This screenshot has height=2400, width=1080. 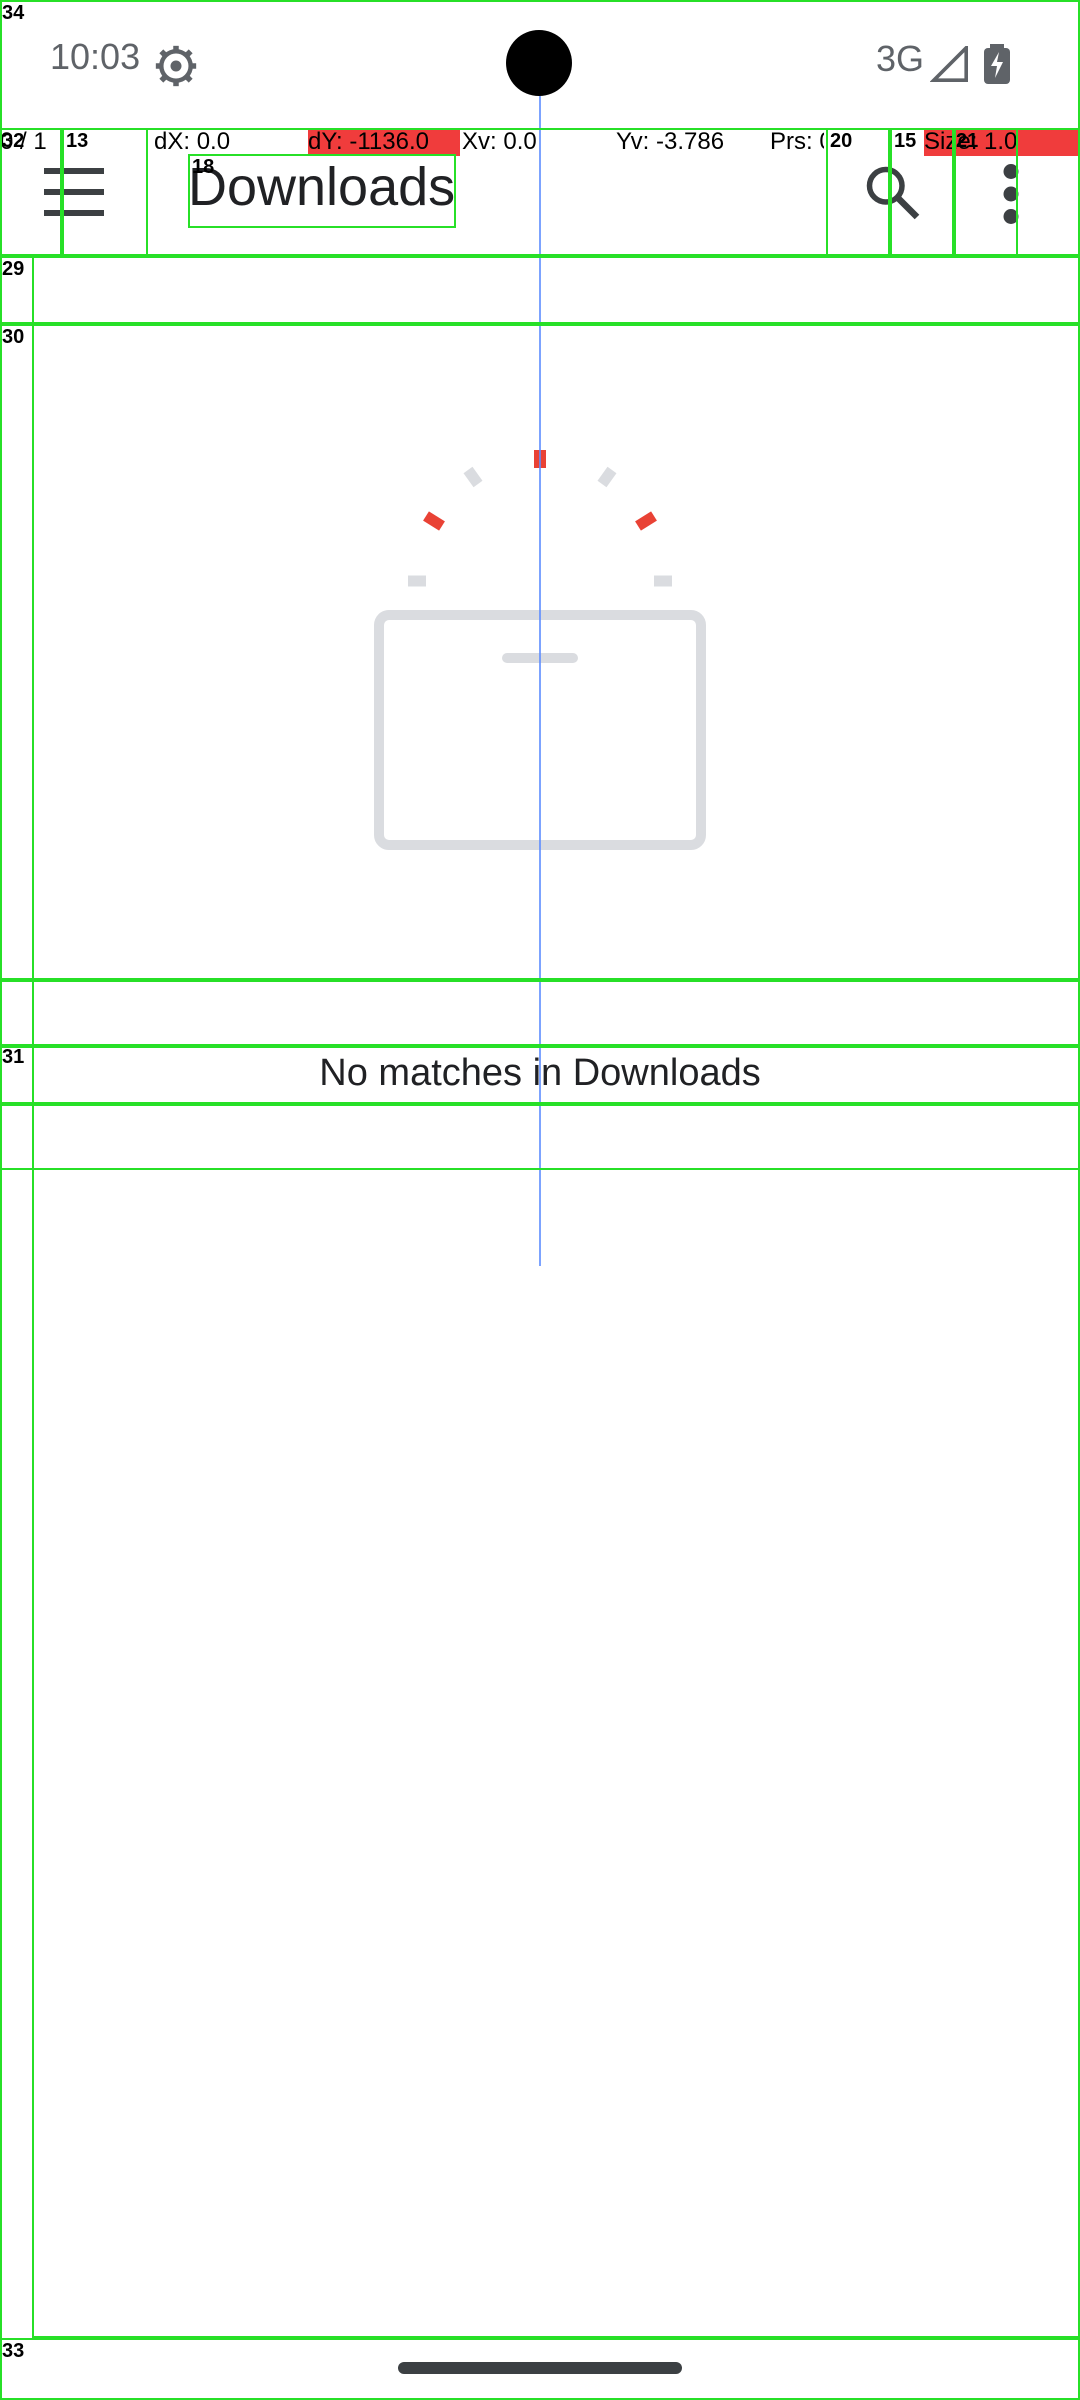 What do you see at coordinates (13, 13) in the screenshot?
I see `bounds-label: 34` at bounding box center [13, 13].